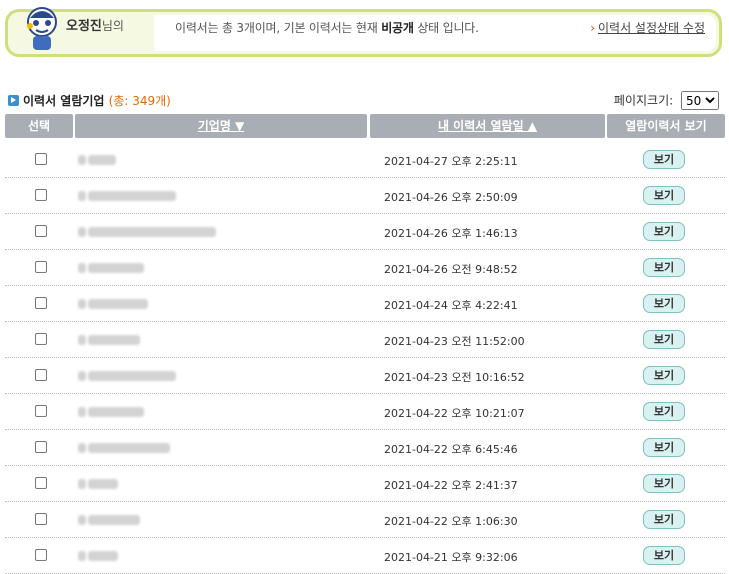 Image resolution: width=729 pixels, height=574 pixels. What do you see at coordinates (666, 126) in the screenshot?
I see `header-view-resume: 열람이력서 보기` at bounding box center [666, 126].